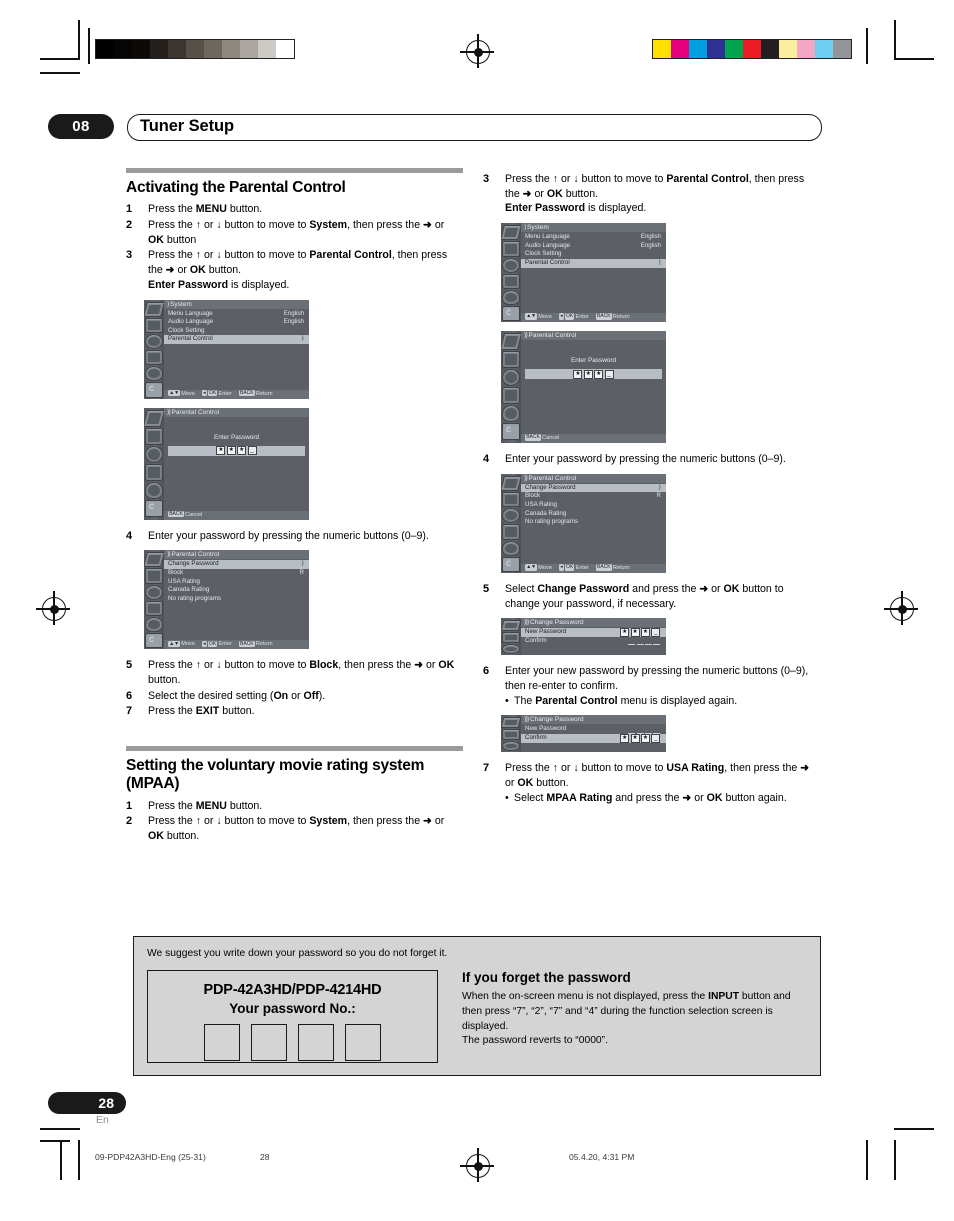  What do you see at coordinates (895, 1160) in the screenshot?
I see `crop-mark-bottom-right-inner` at bounding box center [895, 1160].